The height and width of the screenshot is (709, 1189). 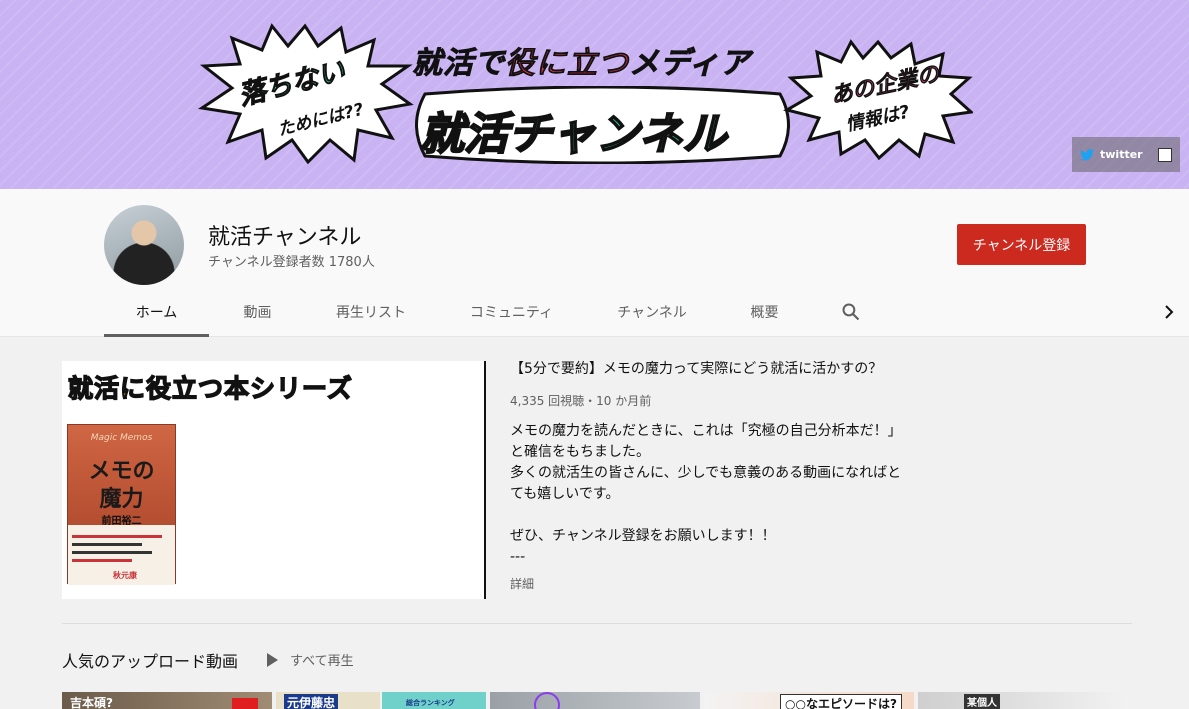 What do you see at coordinates (511, 312) in the screenshot?
I see `tab-community: コミュニティ` at bounding box center [511, 312].